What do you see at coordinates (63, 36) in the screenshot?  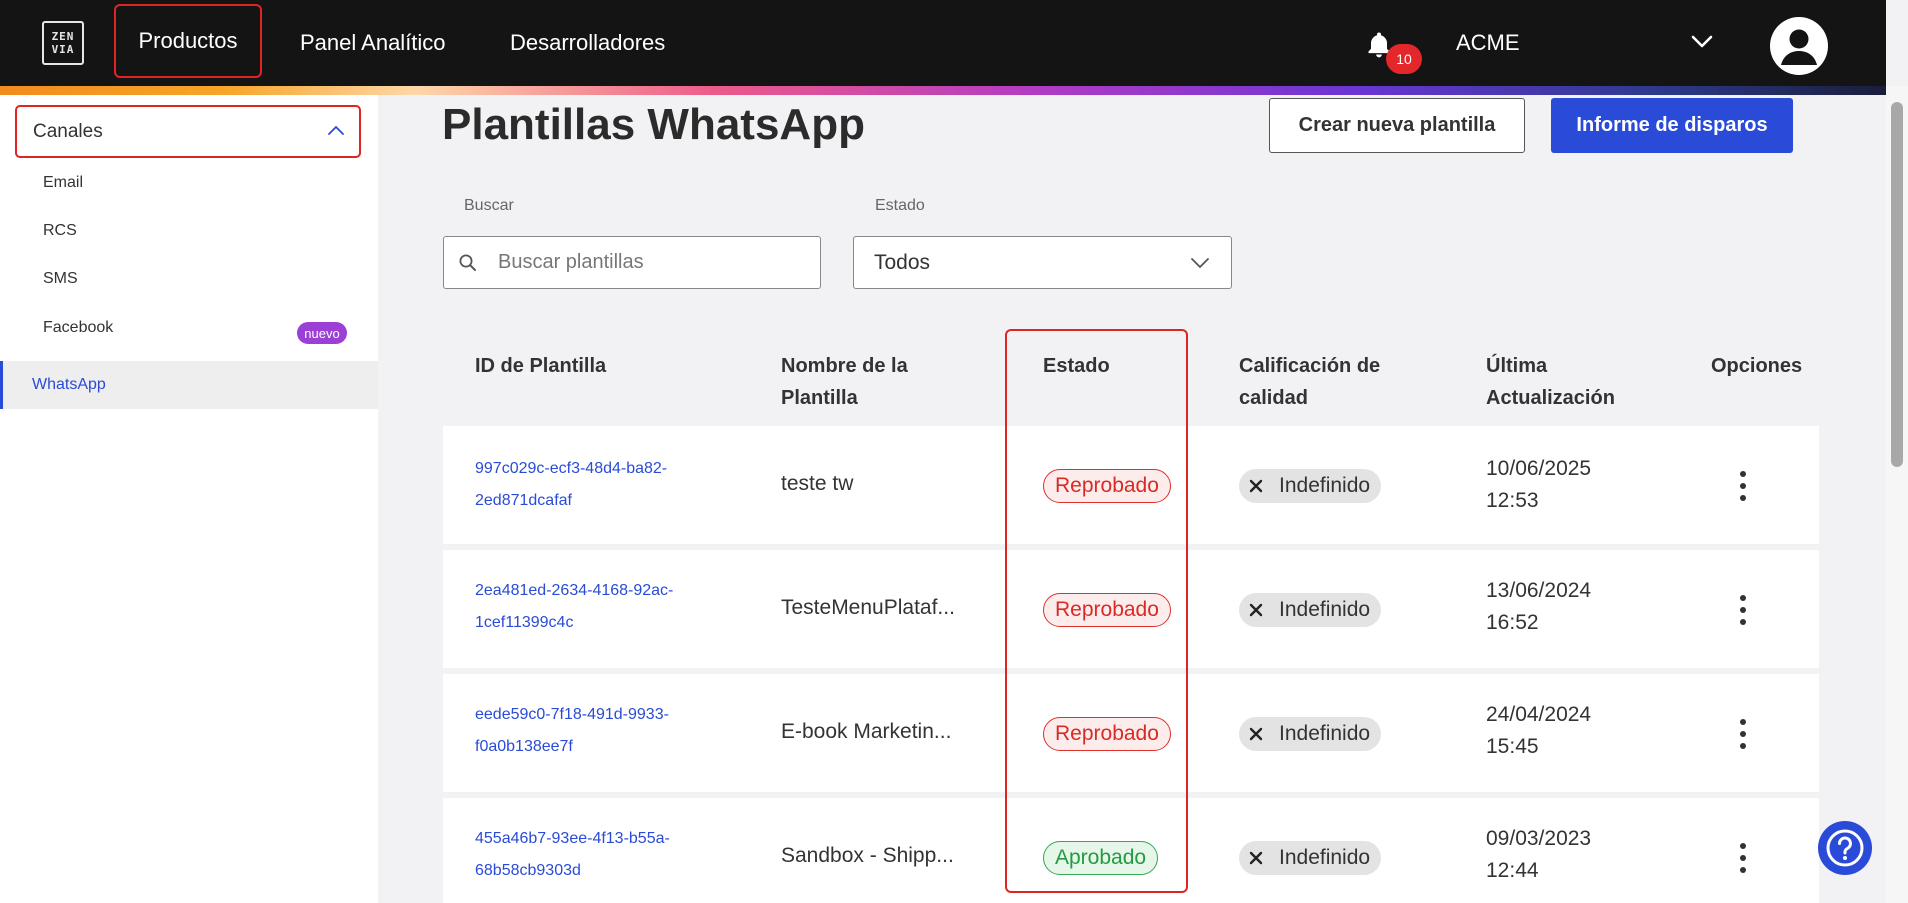 I see `logo-line-1: ZEN` at bounding box center [63, 36].